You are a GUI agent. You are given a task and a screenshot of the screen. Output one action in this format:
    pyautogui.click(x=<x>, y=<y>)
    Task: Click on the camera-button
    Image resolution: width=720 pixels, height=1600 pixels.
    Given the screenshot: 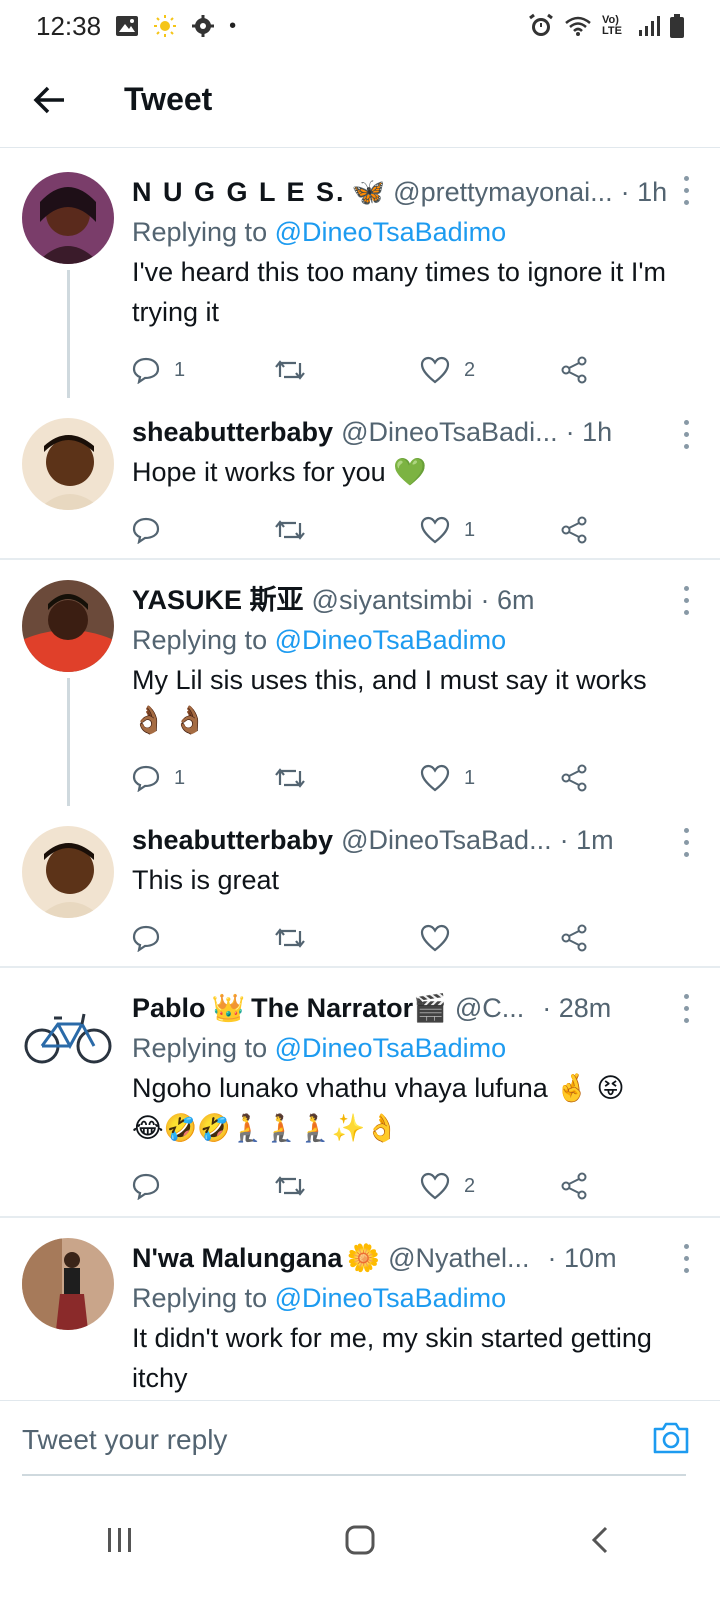 What is the action you would take?
    pyautogui.click(x=671, y=1438)
    